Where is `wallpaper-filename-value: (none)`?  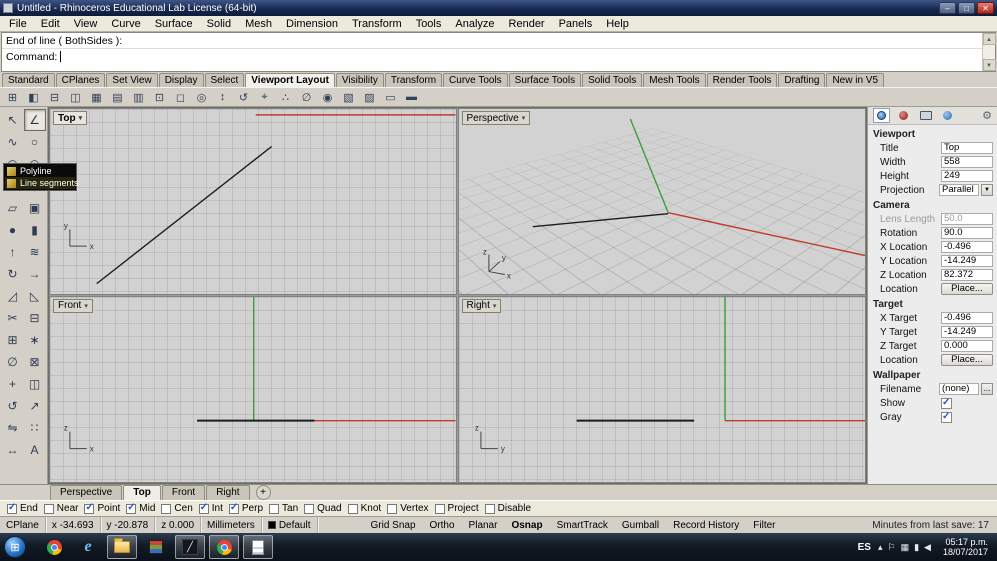 wallpaper-filename-value: (none) is located at coordinates (959, 389).